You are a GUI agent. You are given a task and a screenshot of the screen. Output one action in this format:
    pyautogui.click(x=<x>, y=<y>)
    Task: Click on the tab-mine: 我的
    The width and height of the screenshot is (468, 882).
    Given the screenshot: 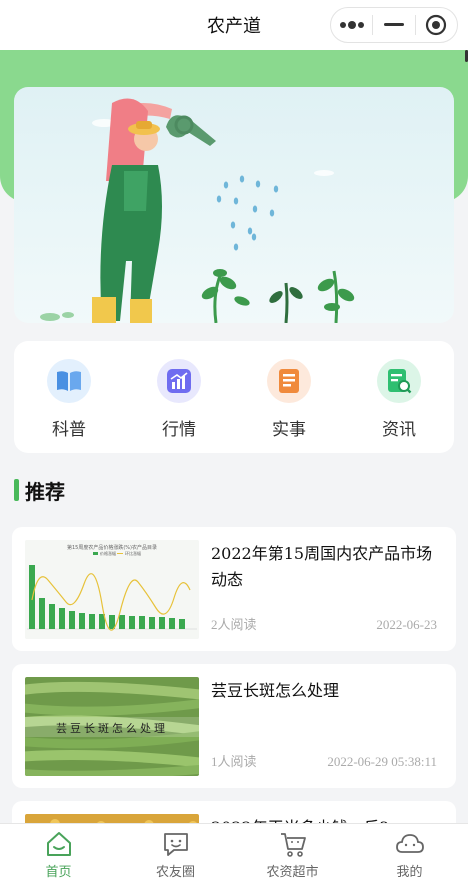 What is the action you would take?
    pyautogui.click(x=409, y=853)
    